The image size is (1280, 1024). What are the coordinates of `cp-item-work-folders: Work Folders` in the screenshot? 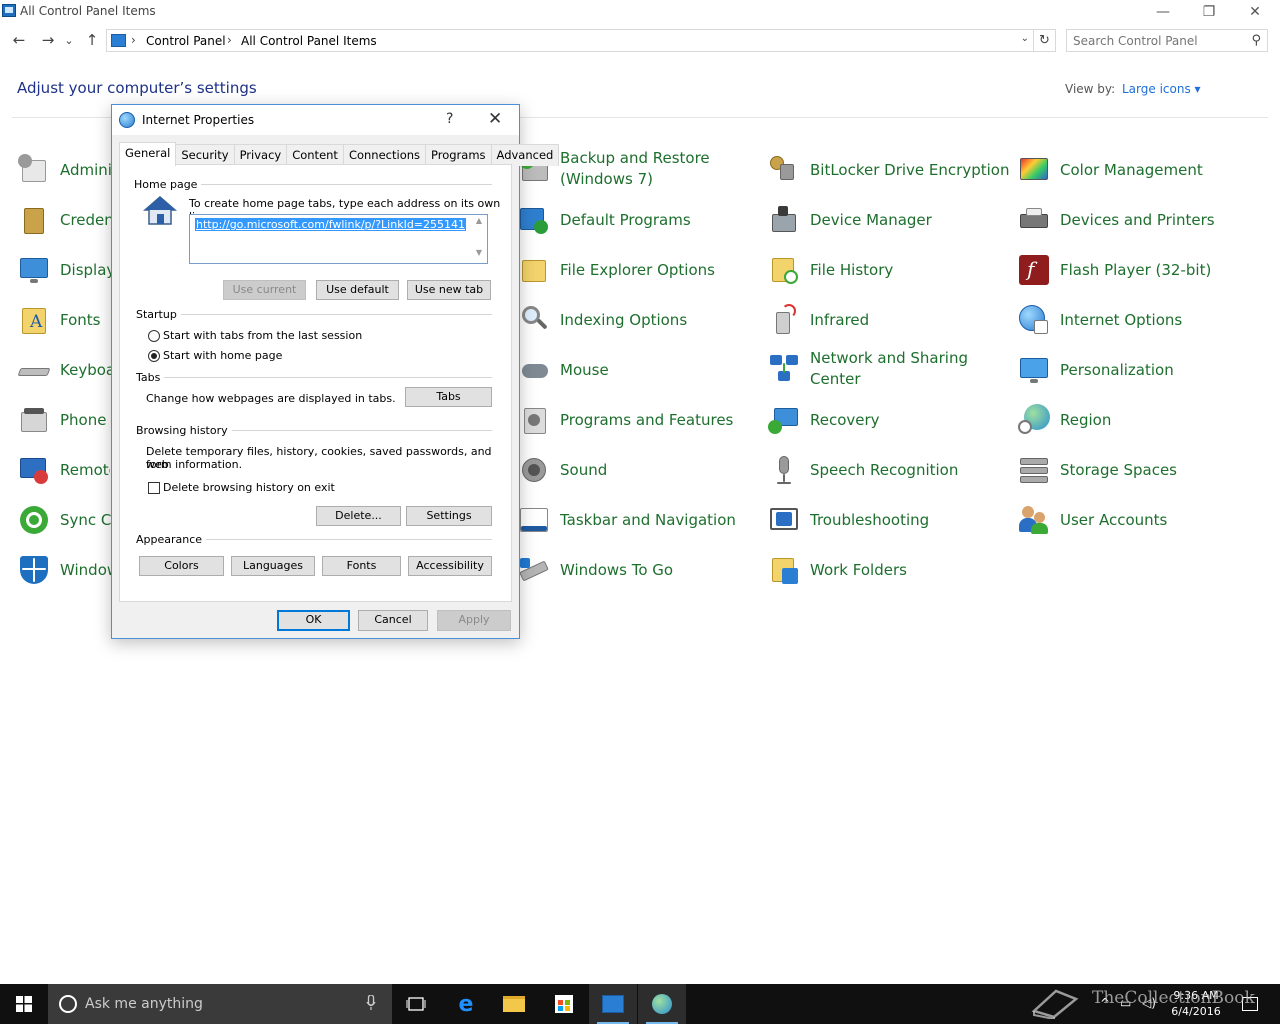 It's located at (837, 570).